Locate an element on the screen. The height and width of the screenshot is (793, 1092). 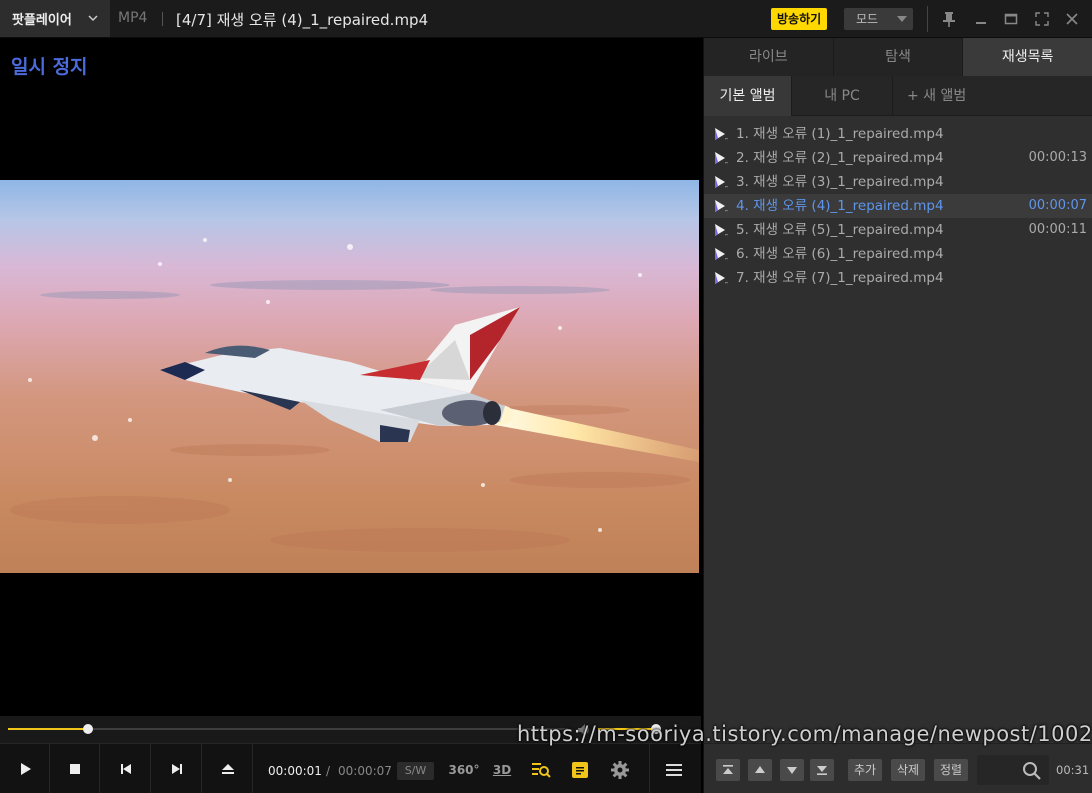
app-menu-button: 팟플레이어 is located at coordinates (55, 18).